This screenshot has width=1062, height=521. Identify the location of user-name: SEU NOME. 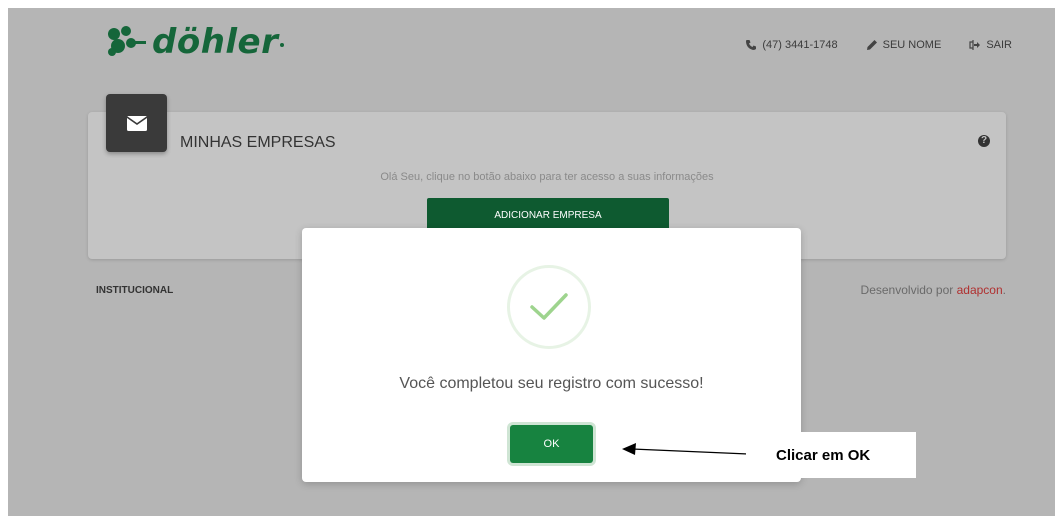
(912, 45).